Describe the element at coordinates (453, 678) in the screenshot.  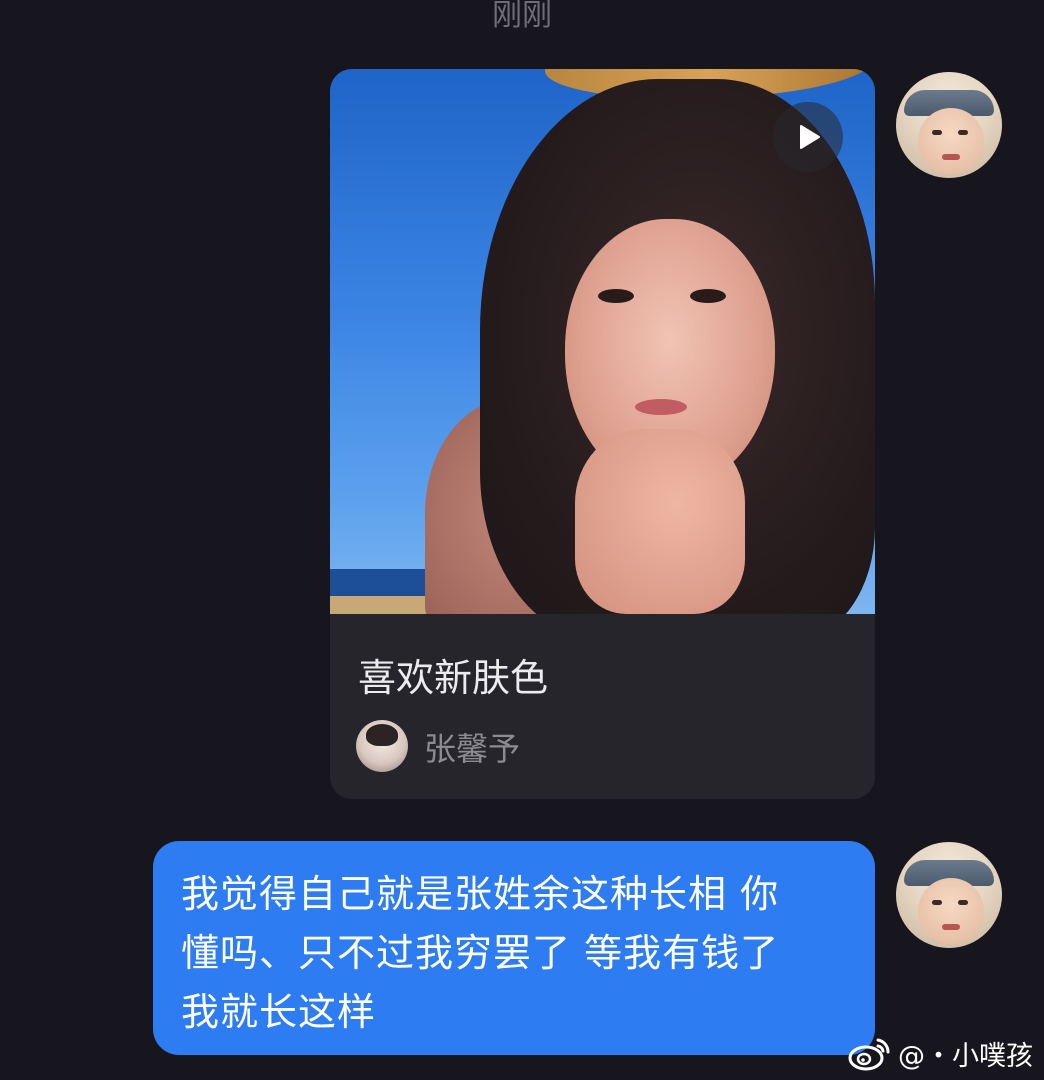
I see `card-title: 喜欢新肤色` at that location.